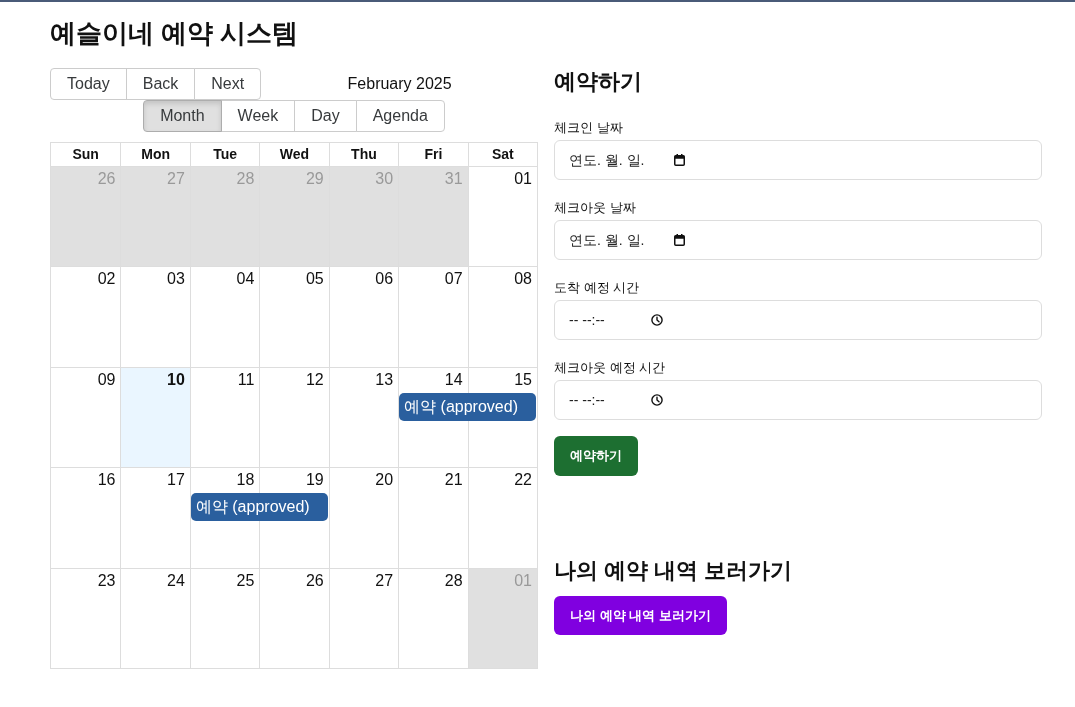 The height and width of the screenshot is (707, 1075). What do you see at coordinates (314, 379) in the screenshot?
I see `date-number: 12` at bounding box center [314, 379].